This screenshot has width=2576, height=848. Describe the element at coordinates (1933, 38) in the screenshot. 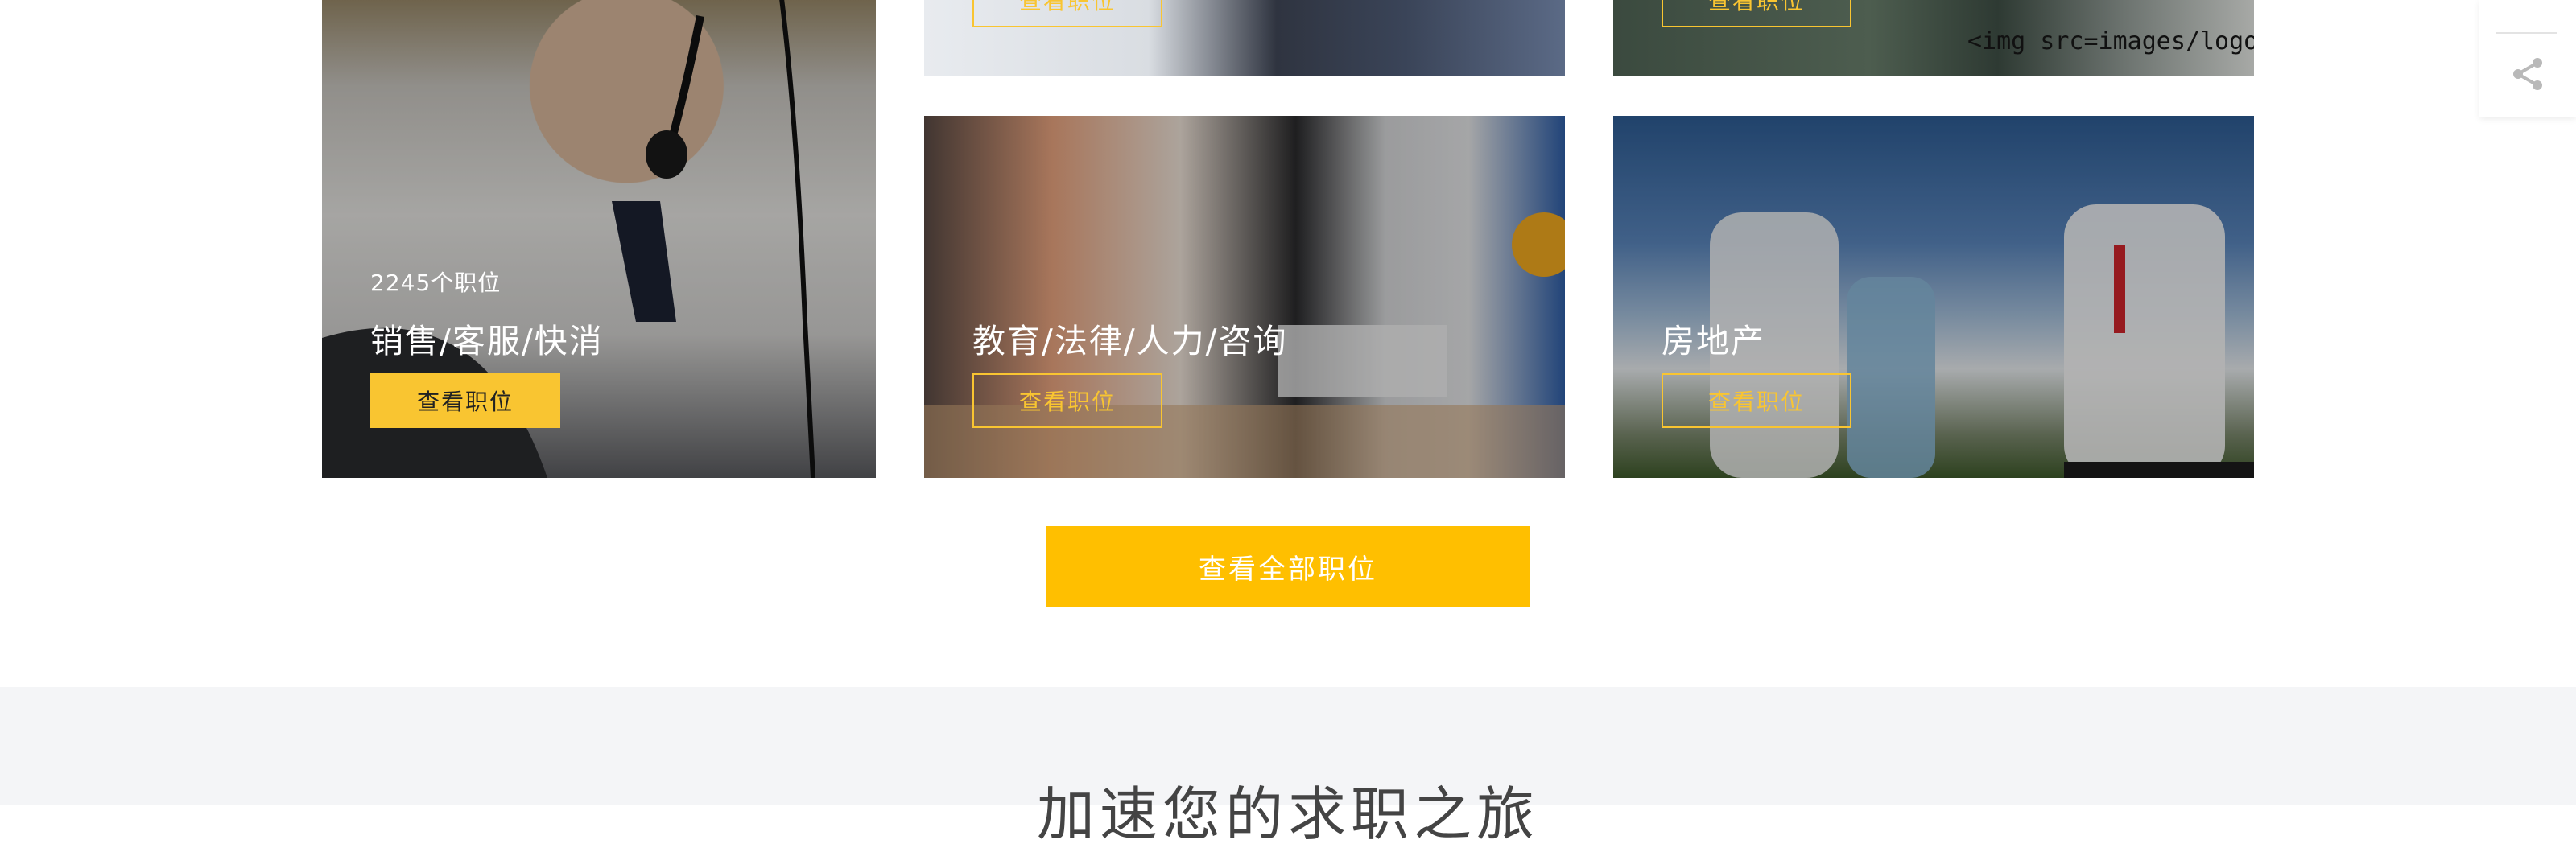

I see `job-card-top-right: 查看职位 <img src=images/logo.pn` at that location.